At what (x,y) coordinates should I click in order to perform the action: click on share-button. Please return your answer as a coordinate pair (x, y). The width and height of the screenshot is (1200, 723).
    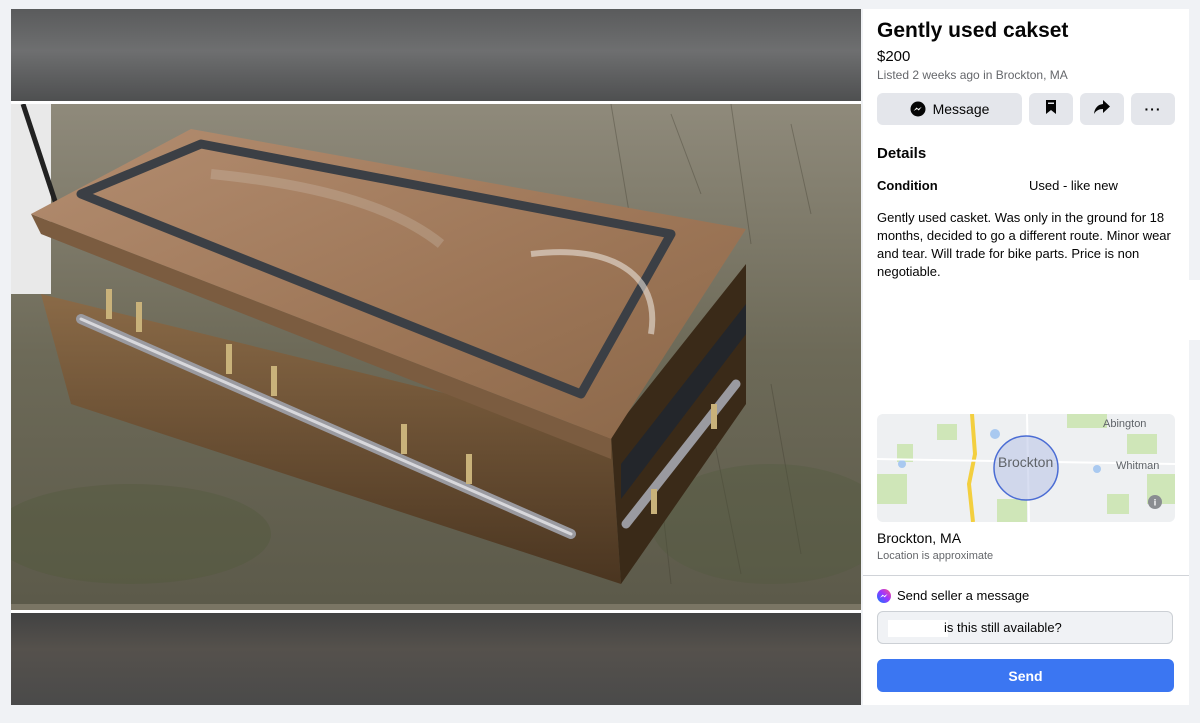
    Looking at the image, I should click on (1102, 109).